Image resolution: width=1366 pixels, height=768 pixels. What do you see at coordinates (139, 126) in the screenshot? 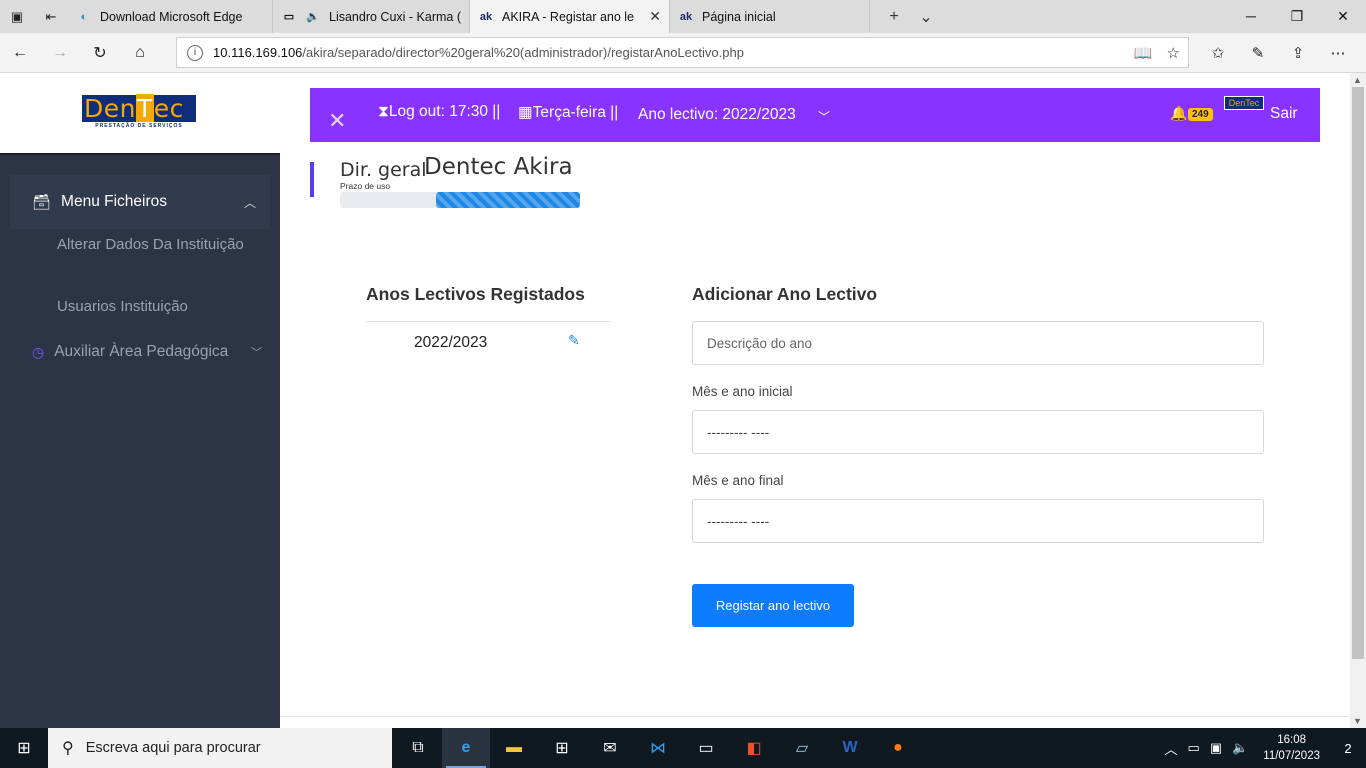
I see `logo-subtitle: PRESTAÇÃO DE SERVIÇOS` at bounding box center [139, 126].